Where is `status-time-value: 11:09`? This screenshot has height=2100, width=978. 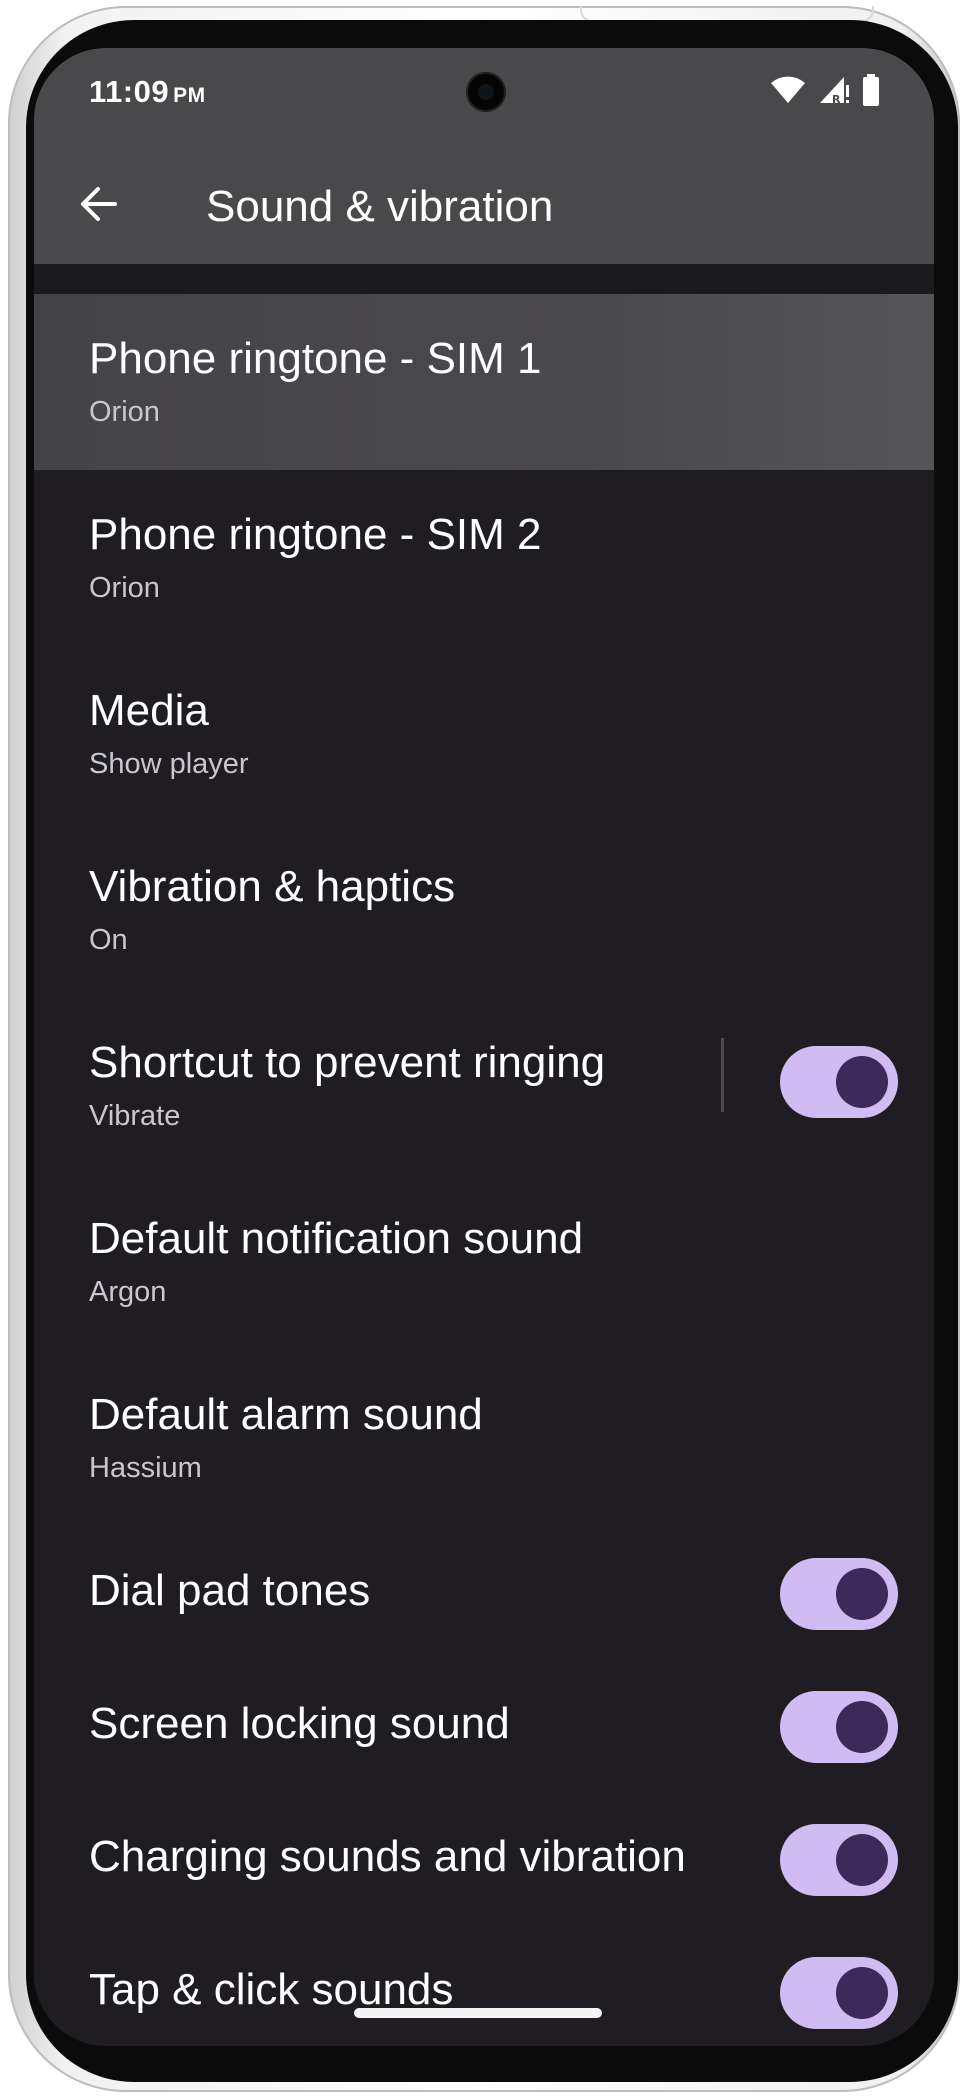
status-time-value: 11:09 is located at coordinates (129, 91).